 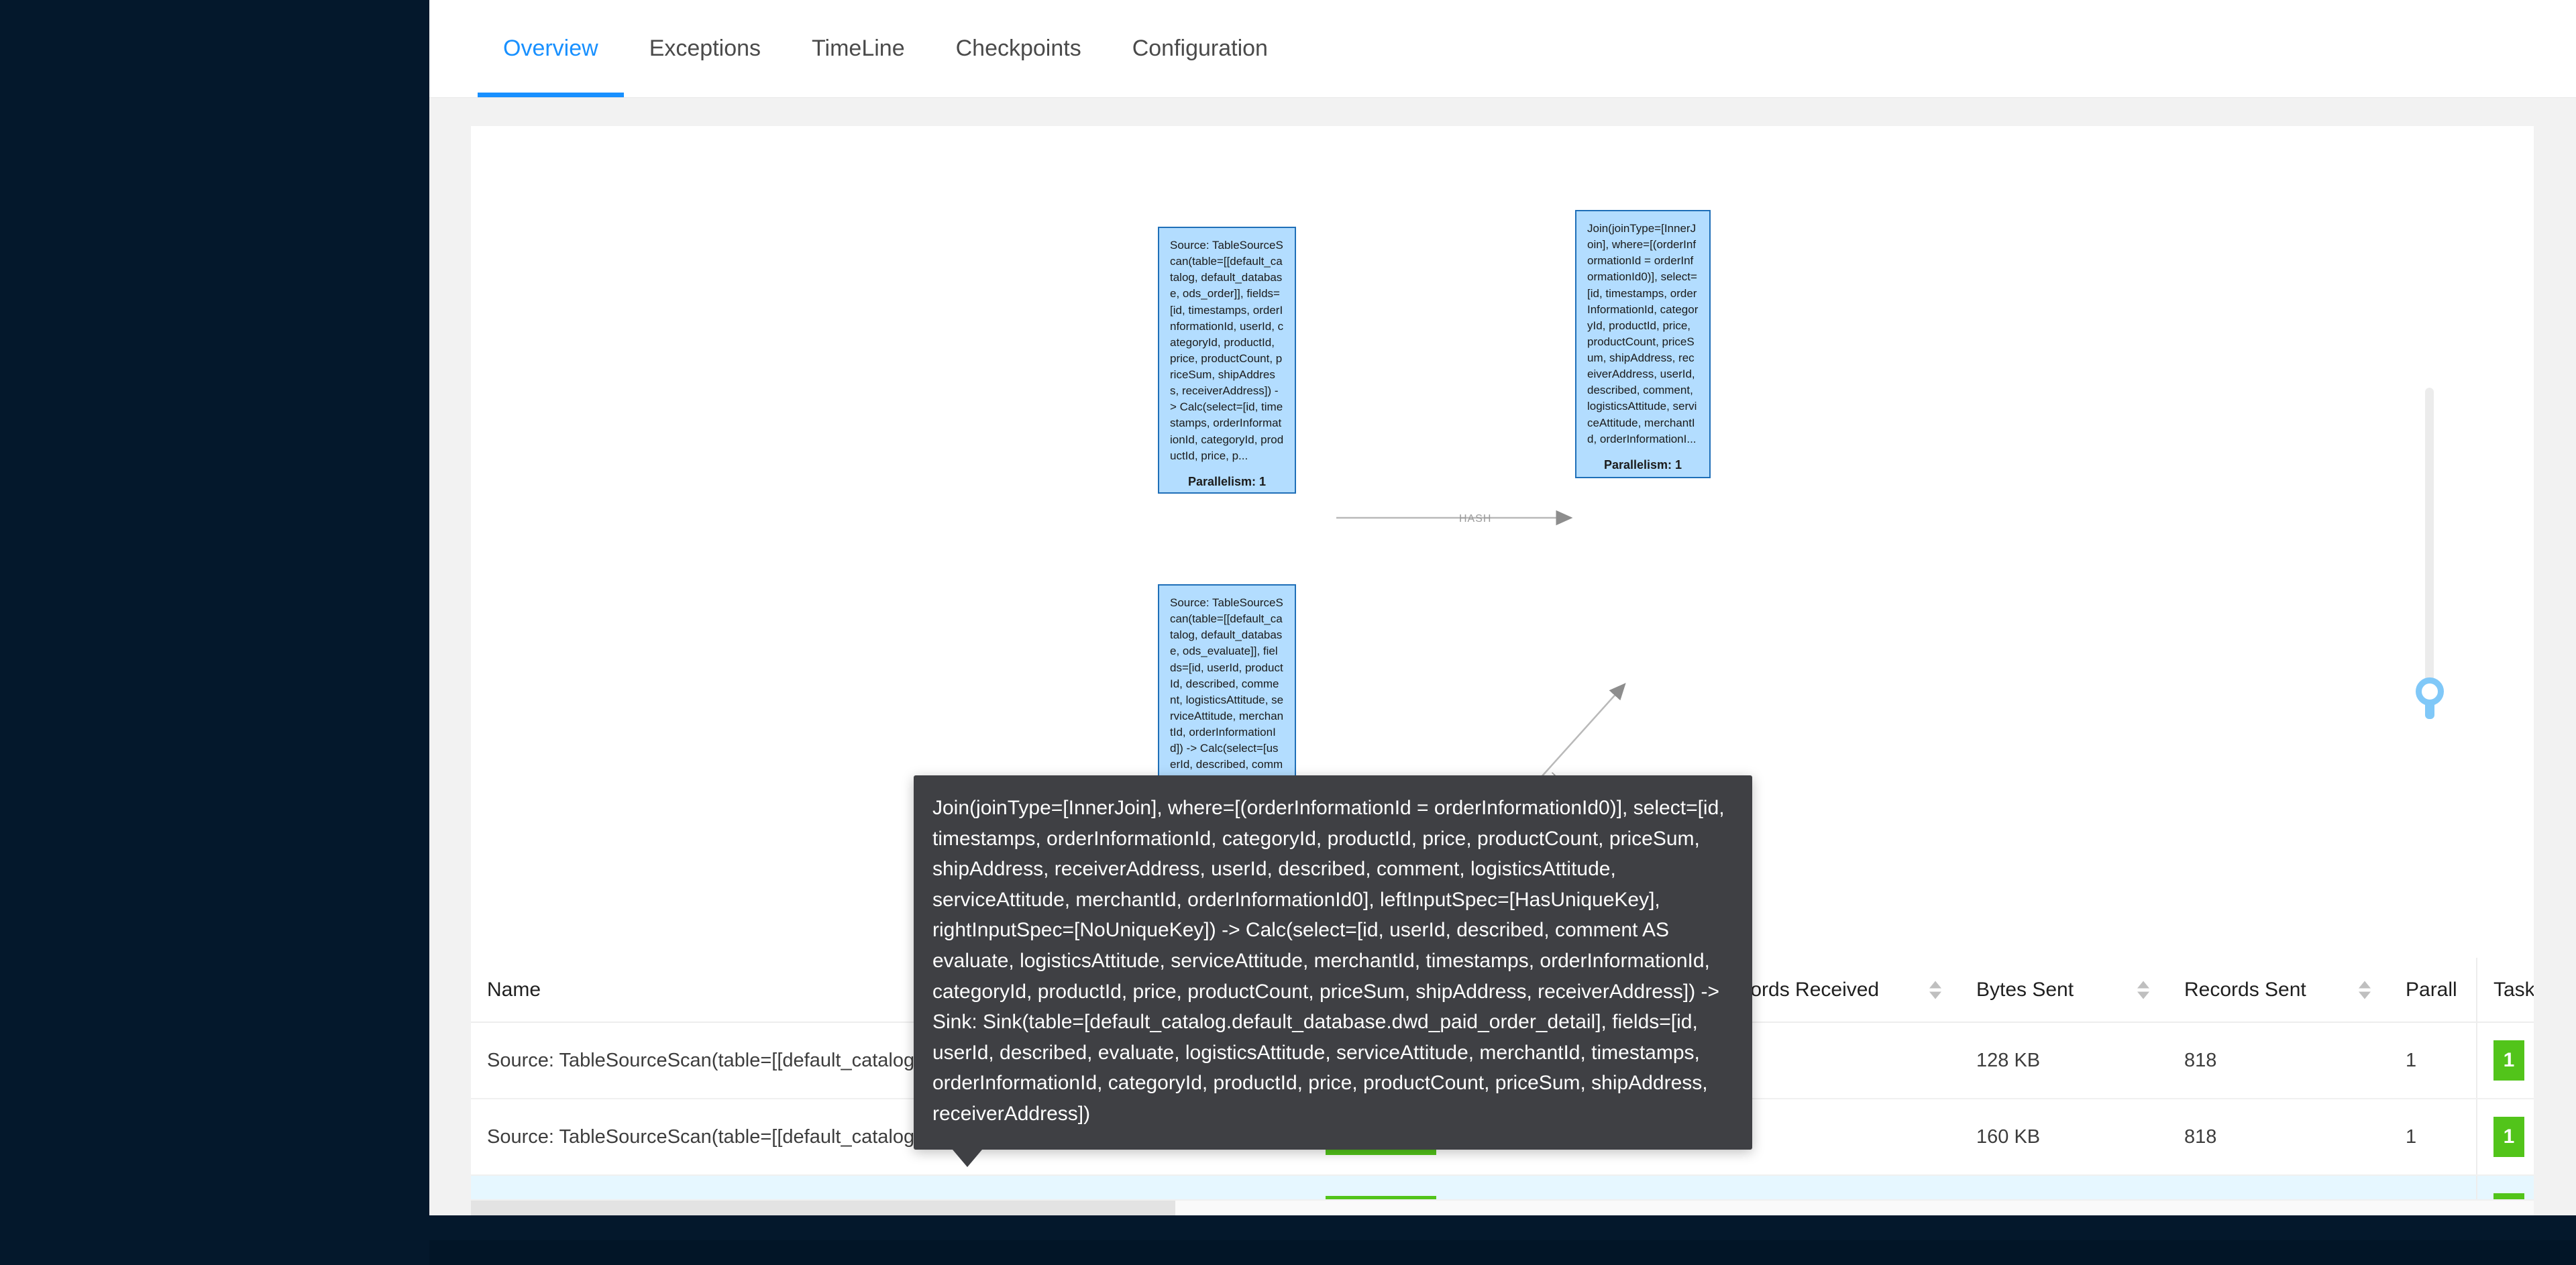 What do you see at coordinates (1475, 519) in the screenshot?
I see `edge-label-hash-1: HASH` at bounding box center [1475, 519].